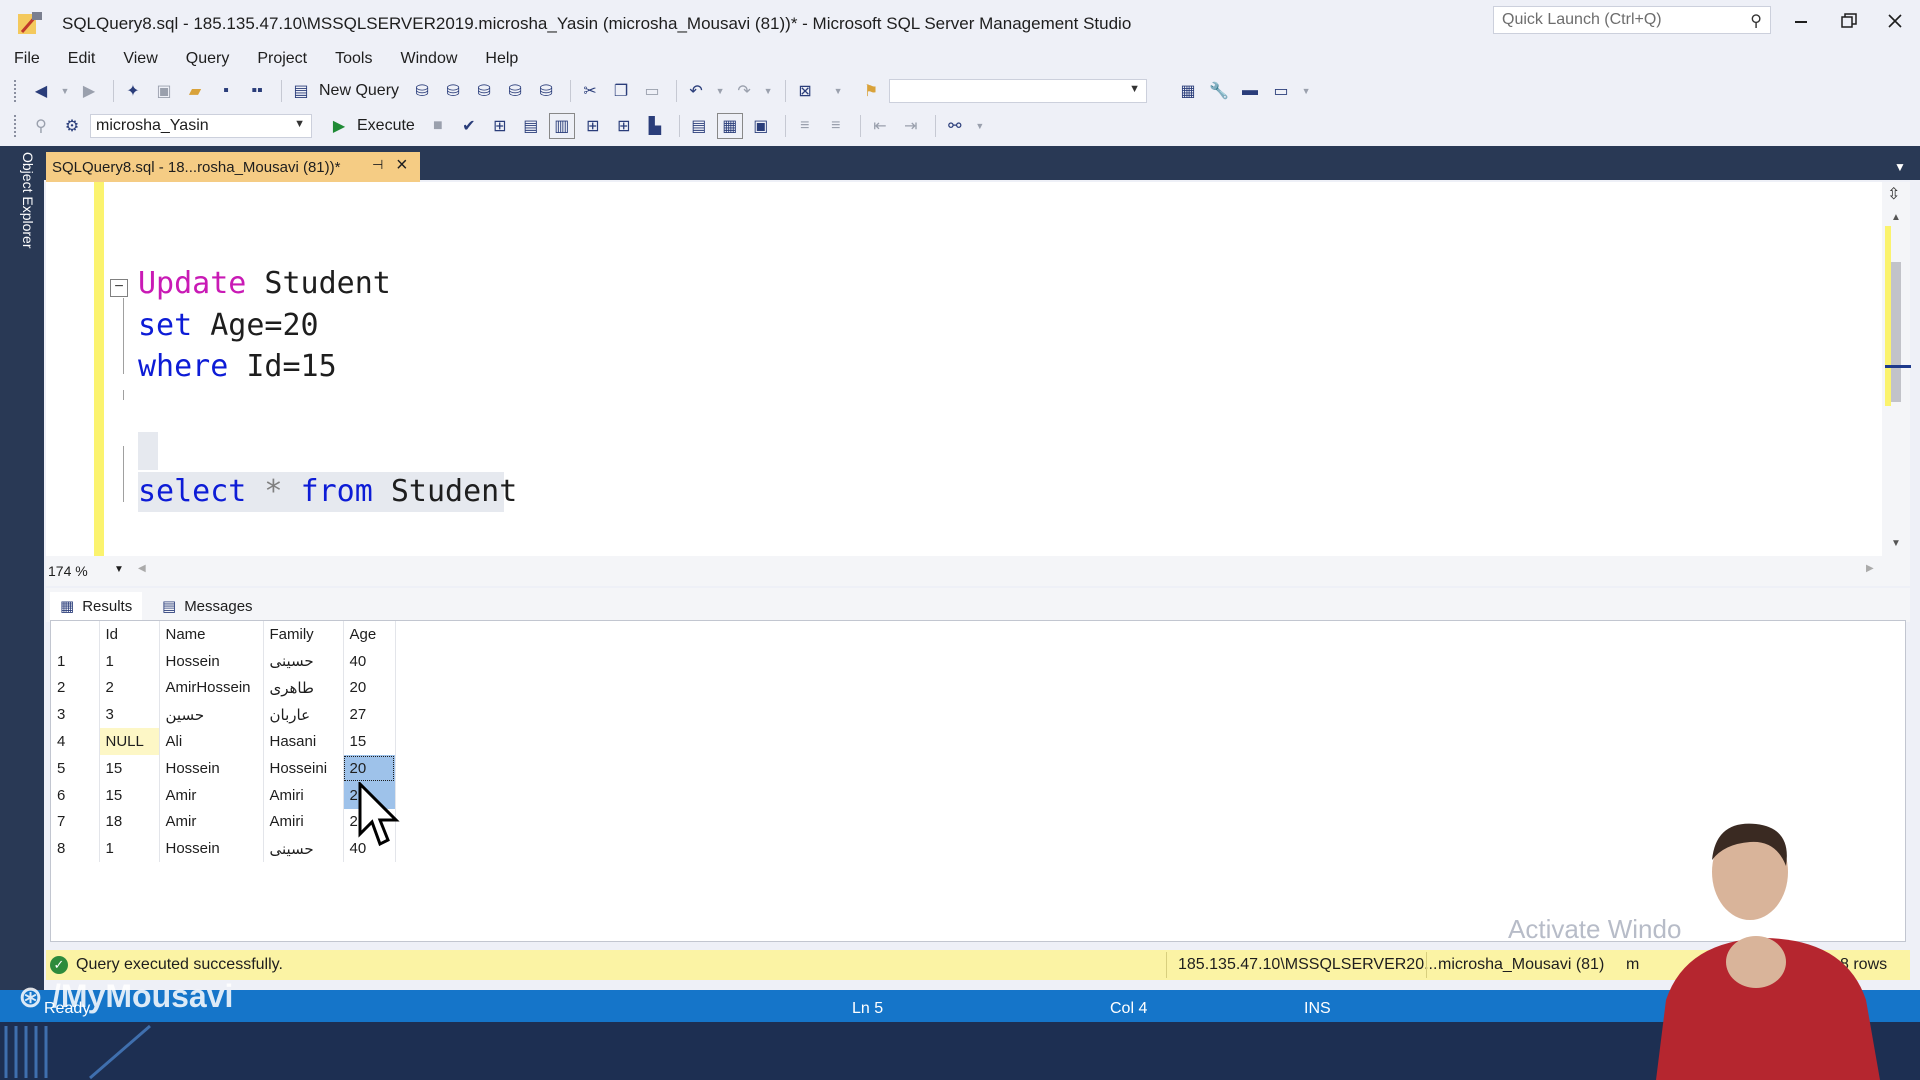 The width and height of the screenshot is (1920, 1080). What do you see at coordinates (590, 91) in the screenshot?
I see `cut-icon: ✂` at bounding box center [590, 91].